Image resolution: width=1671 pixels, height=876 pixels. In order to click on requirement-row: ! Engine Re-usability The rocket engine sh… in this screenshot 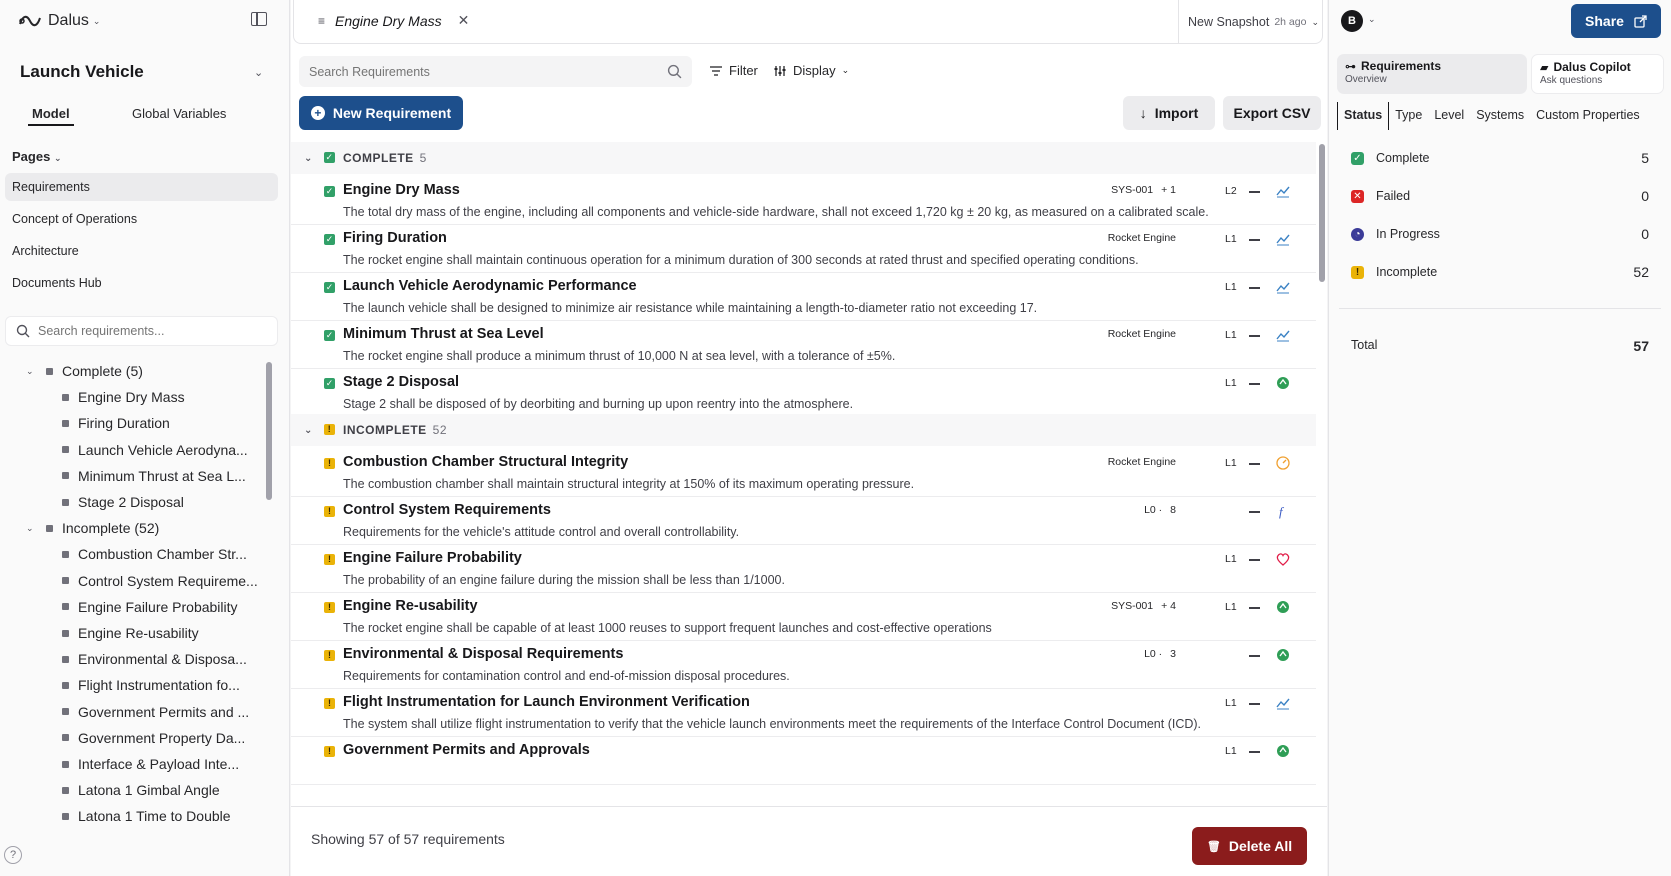, I will do `click(803, 615)`.